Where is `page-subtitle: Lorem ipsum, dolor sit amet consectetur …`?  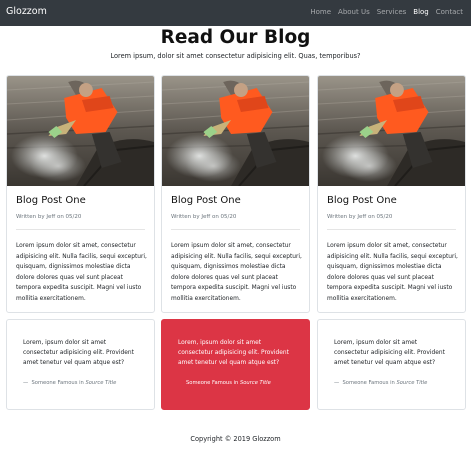
page-subtitle: Lorem ipsum, dolor sit amet consectetur … is located at coordinates (235, 56).